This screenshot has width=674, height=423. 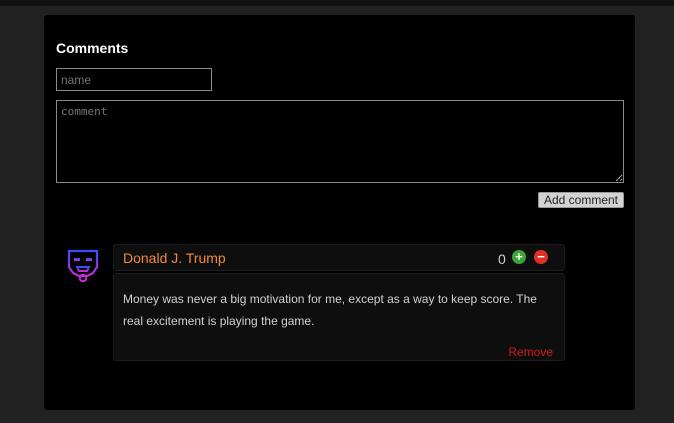 I want to click on comment-author: Donald J. Trump, so click(x=174, y=258).